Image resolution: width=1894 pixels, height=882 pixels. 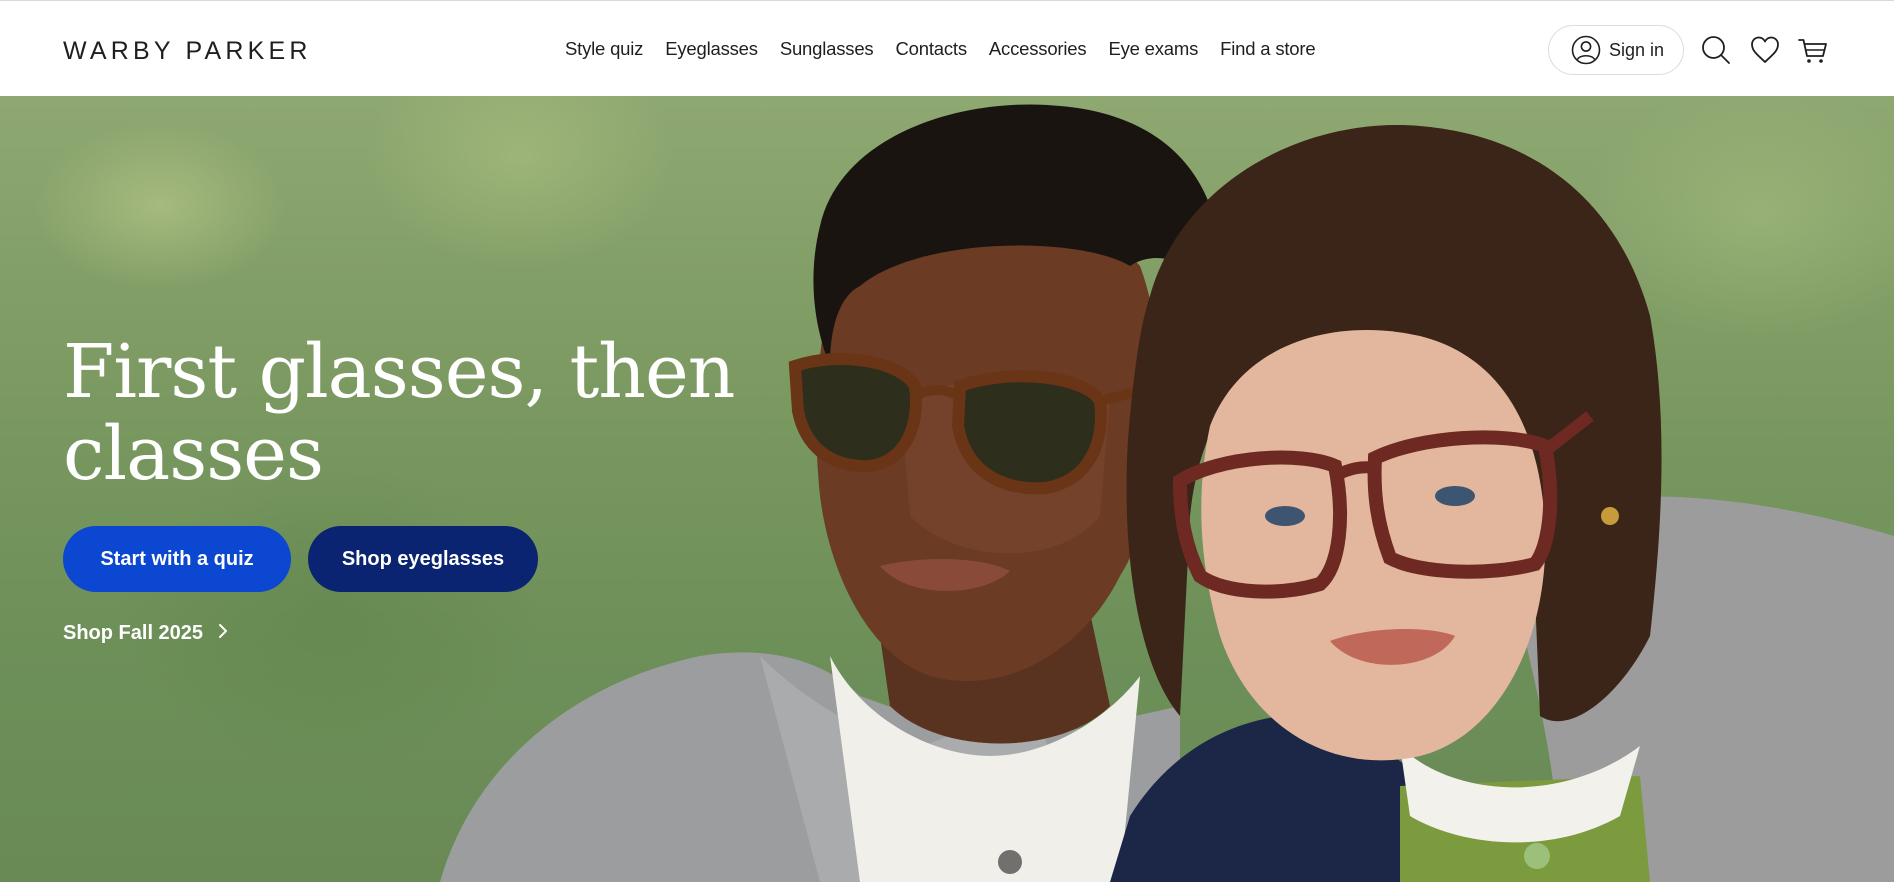 I want to click on sign-in-label: Sign in, so click(x=1637, y=49).